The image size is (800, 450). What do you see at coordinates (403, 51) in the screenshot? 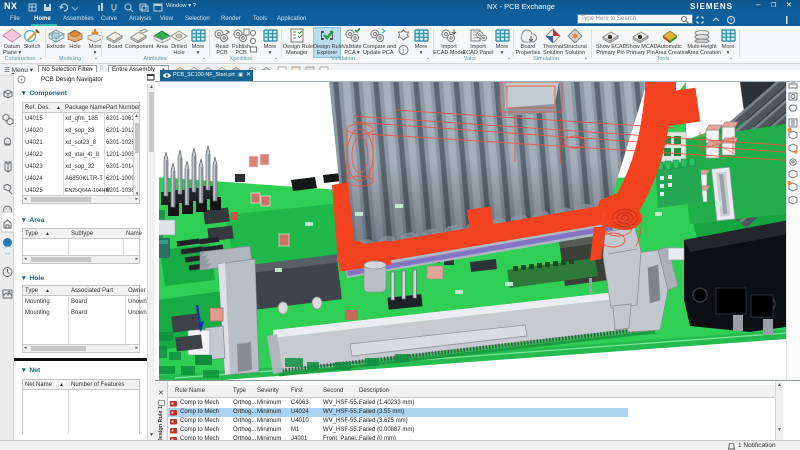
I see `svg-text: i` at bounding box center [403, 51].